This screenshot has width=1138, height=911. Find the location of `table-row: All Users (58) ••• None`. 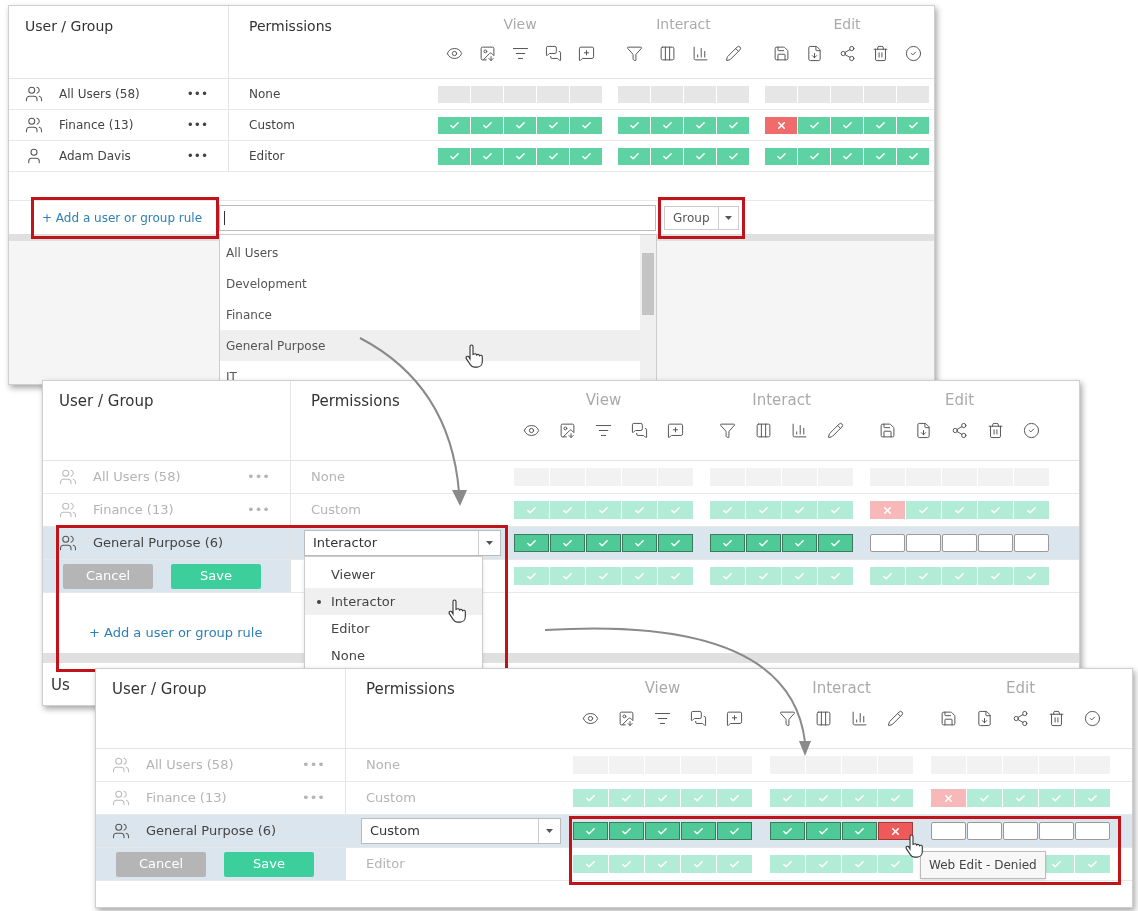

table-row: All Users (58) ••• None is located at coordinates (471, 94).